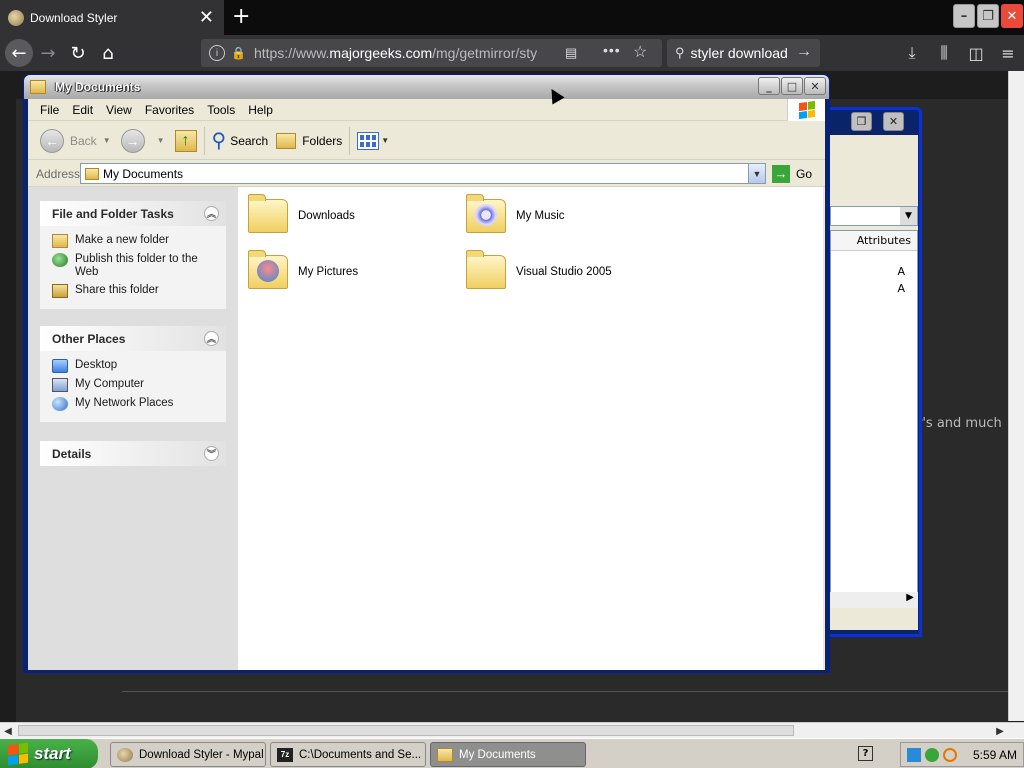 Image resolution: width=1024 pixels, height=768 pixels. What do you see at coordinates (223, 110) in the screenshot?
I see `menu-tools: Tools` at bounding box center [223, 110].